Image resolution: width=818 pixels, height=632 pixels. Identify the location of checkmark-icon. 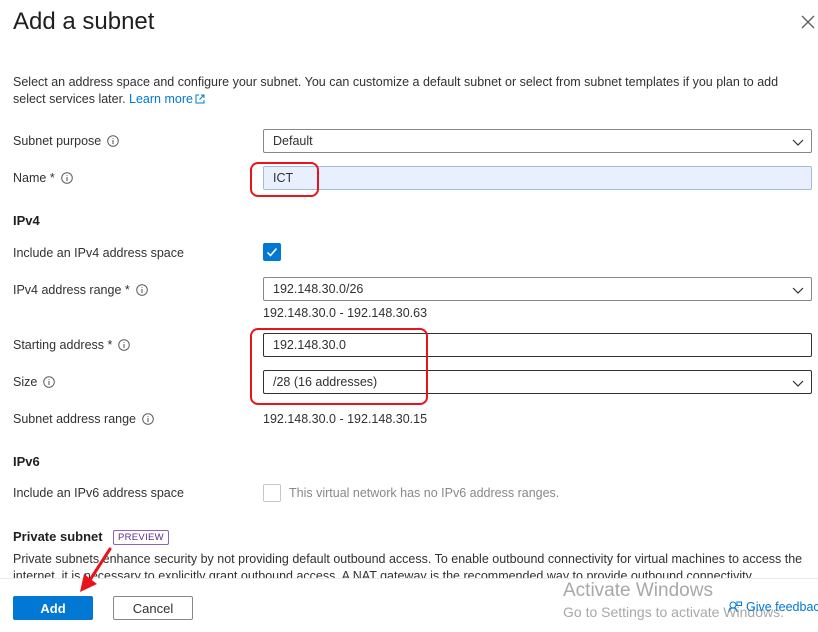
(272, 252).